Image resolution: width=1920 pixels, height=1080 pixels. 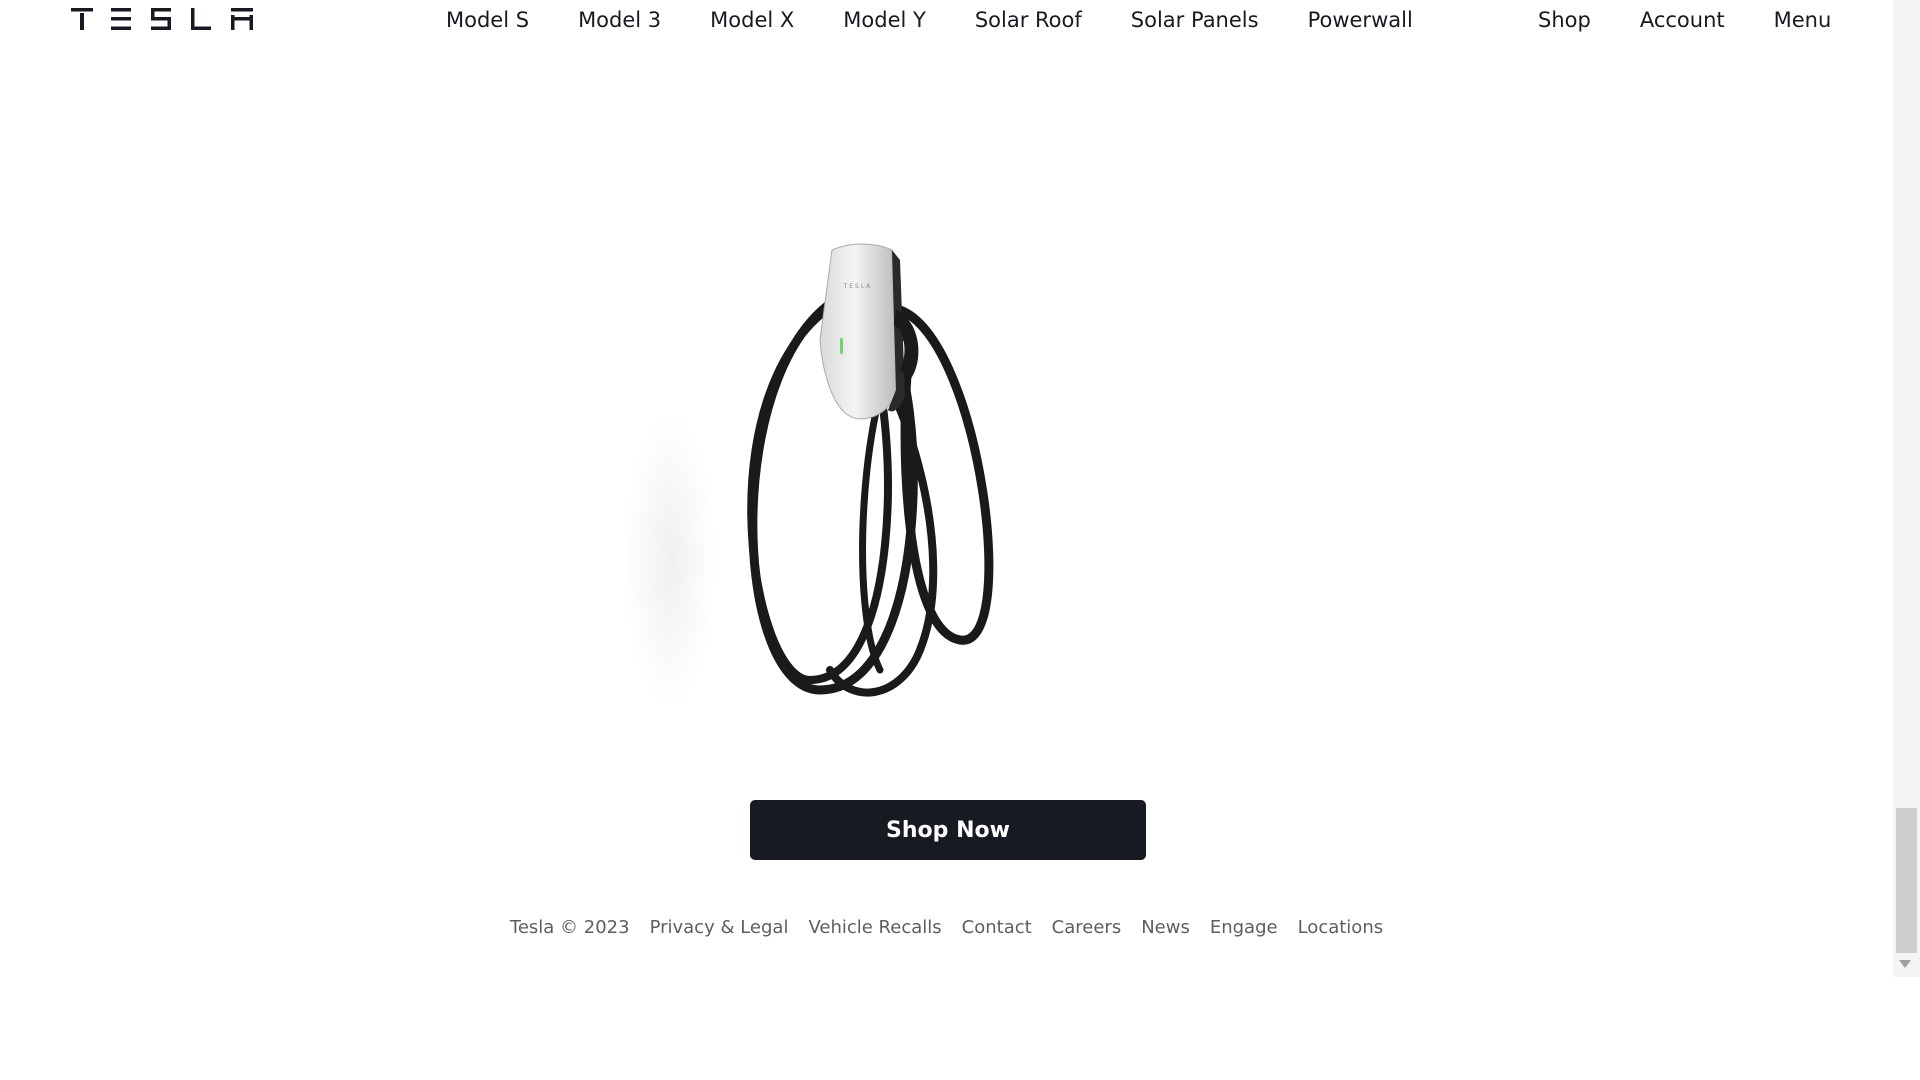 I want to click on scrollbar-thumb, so click(x=1906, y=880).